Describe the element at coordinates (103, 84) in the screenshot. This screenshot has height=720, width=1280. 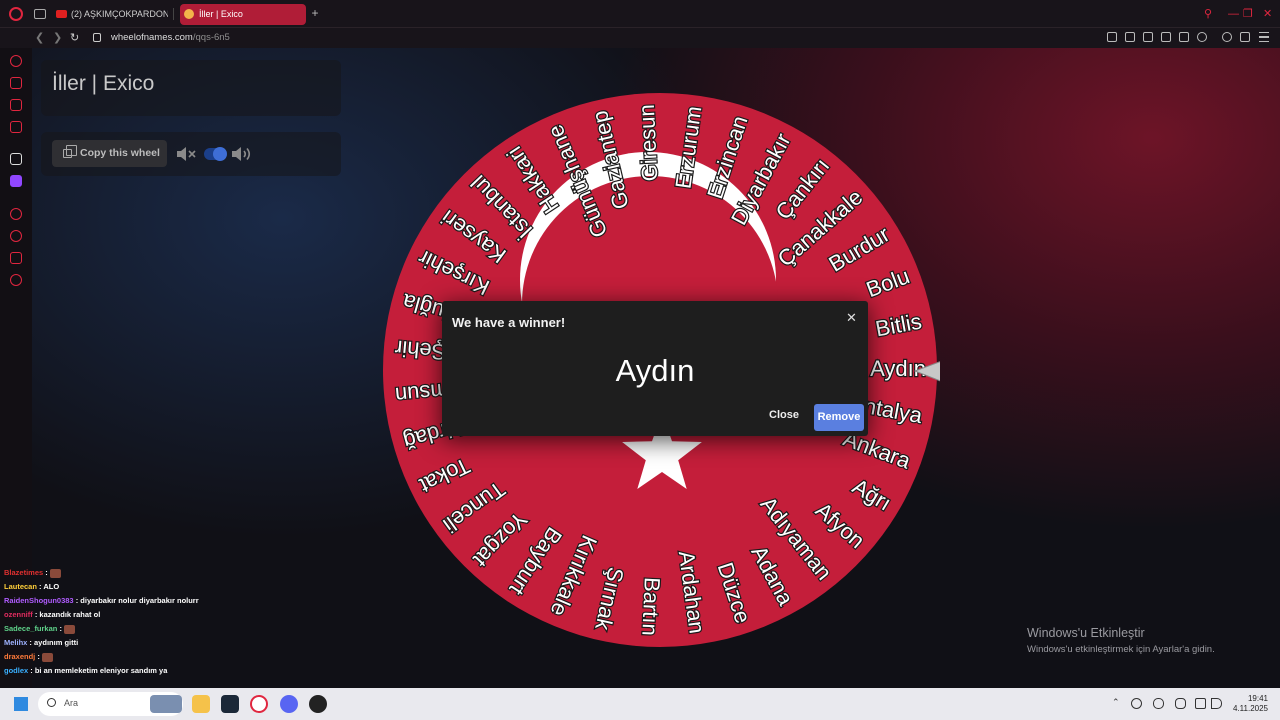
I see `wheel-title: İller | Exico` at that location.